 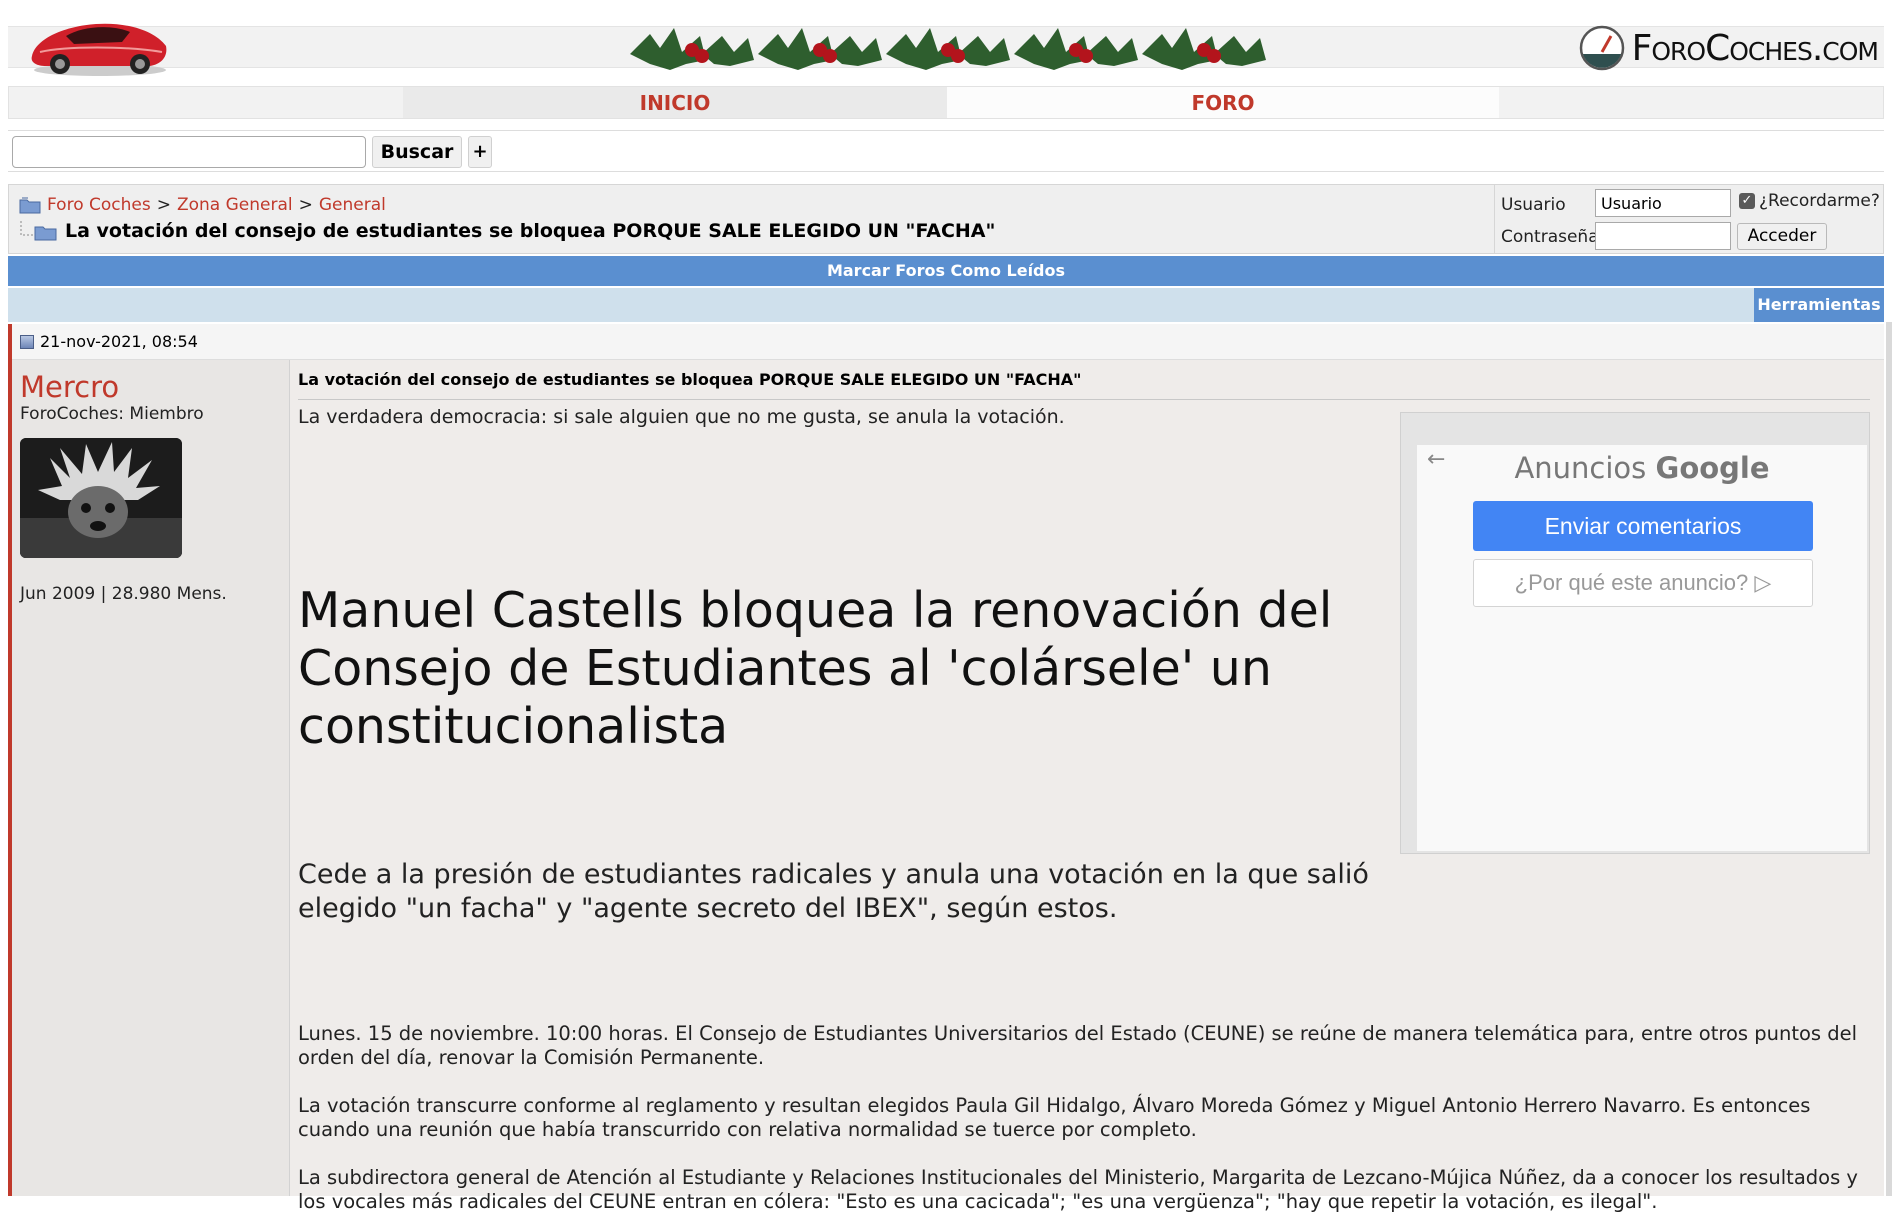 I want to click on remember-label: ¿Recordarme?, so click(x=1819, y=201).